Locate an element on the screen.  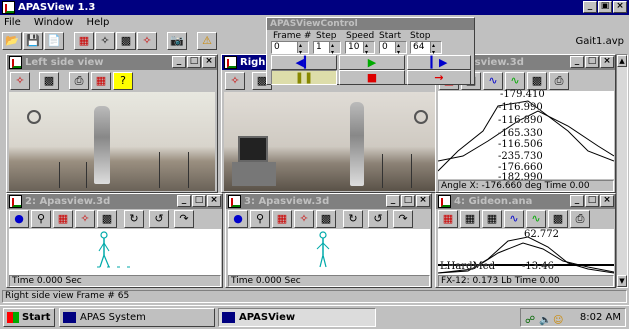
menu-help: Help is located at coordinates (98, 22).